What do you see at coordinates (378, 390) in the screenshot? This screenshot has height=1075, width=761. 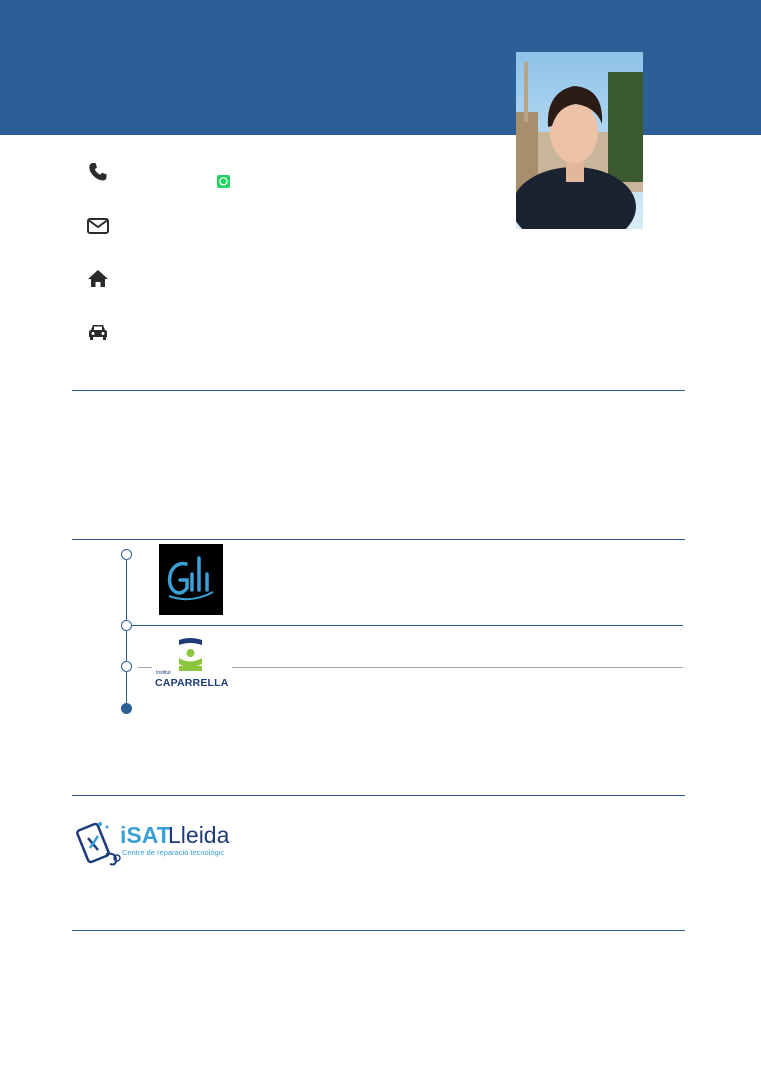 I see `divider-contact` at bounding box center [378, 390].